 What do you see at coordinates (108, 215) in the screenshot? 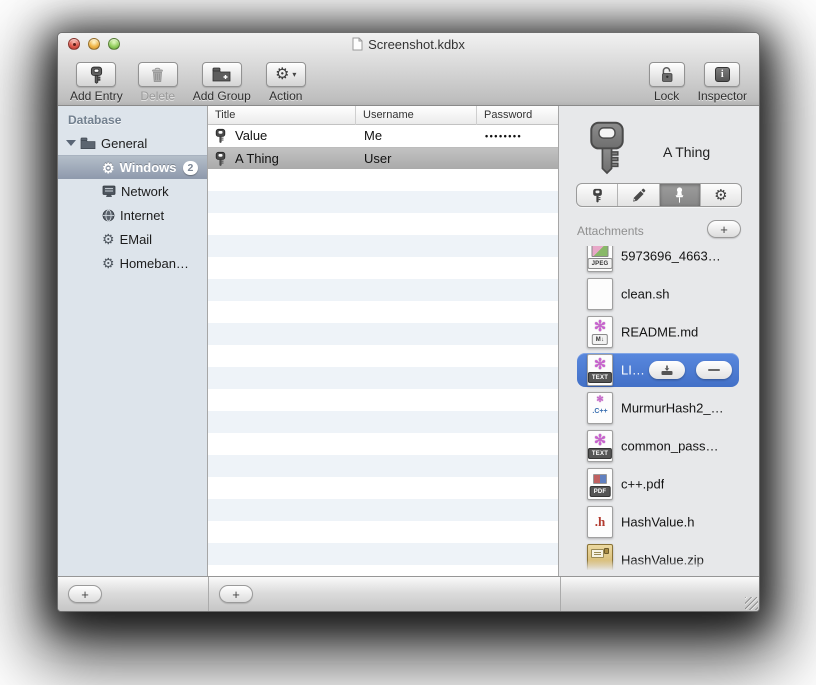
I see `globe-icon` at bounding box center [108, 215].